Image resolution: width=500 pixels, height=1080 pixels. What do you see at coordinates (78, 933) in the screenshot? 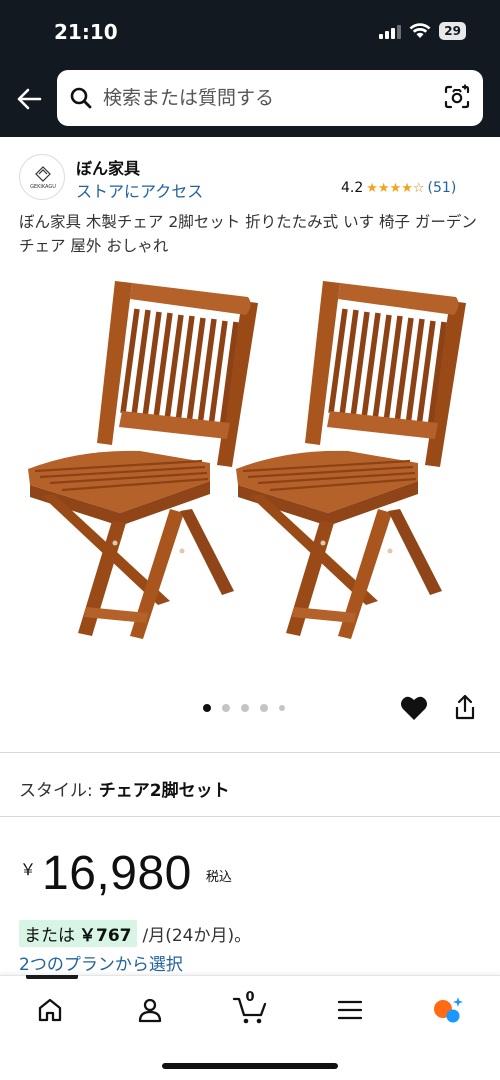
I see `installment-badge: または ￥767` at bounding box center [78, 933].